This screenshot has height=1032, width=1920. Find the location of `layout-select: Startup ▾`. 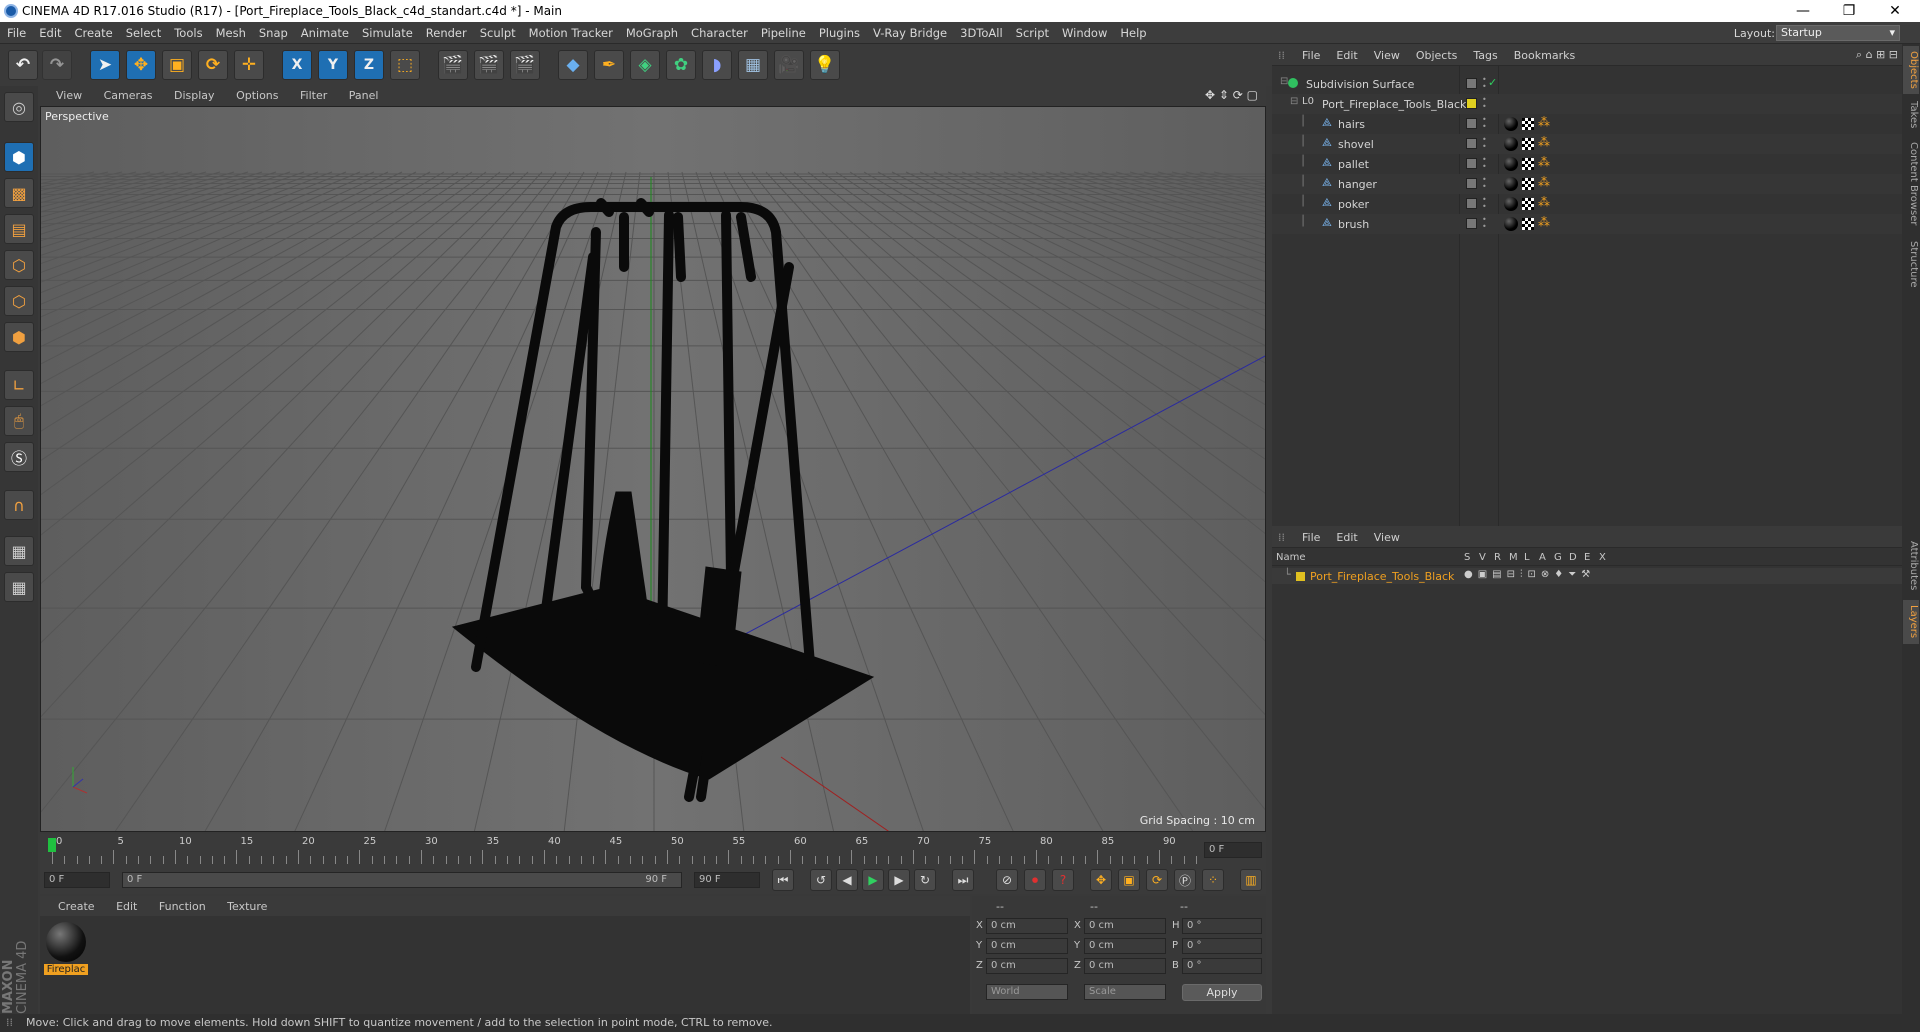

layout-select: Startup ▾ is located at coordinates (1838, 33).